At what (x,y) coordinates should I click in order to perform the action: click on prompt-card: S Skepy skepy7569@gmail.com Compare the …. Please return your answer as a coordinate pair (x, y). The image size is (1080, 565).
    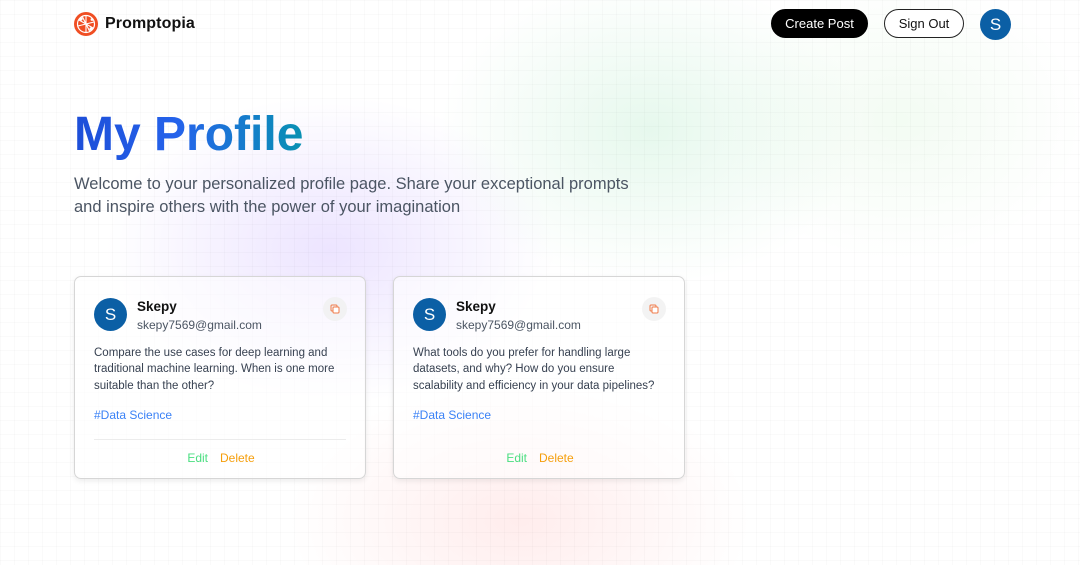
    Looking at the image, I should click on (220, 377).